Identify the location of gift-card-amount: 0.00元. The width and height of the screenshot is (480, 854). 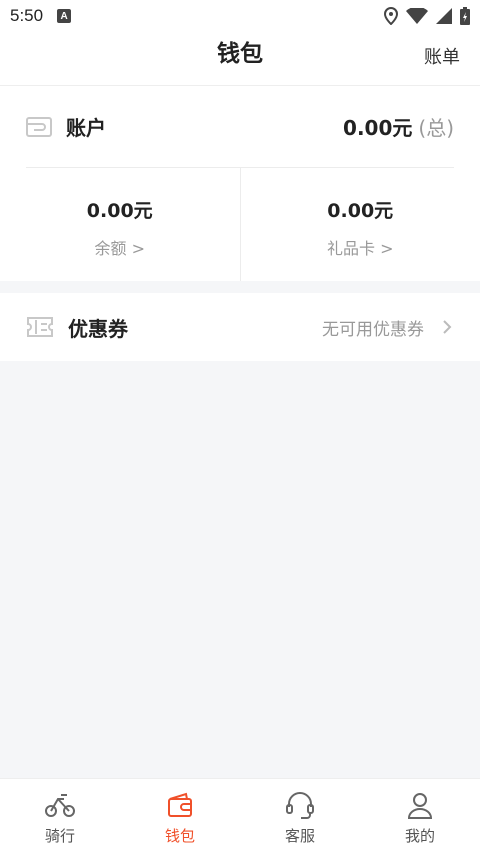
(360, 211).